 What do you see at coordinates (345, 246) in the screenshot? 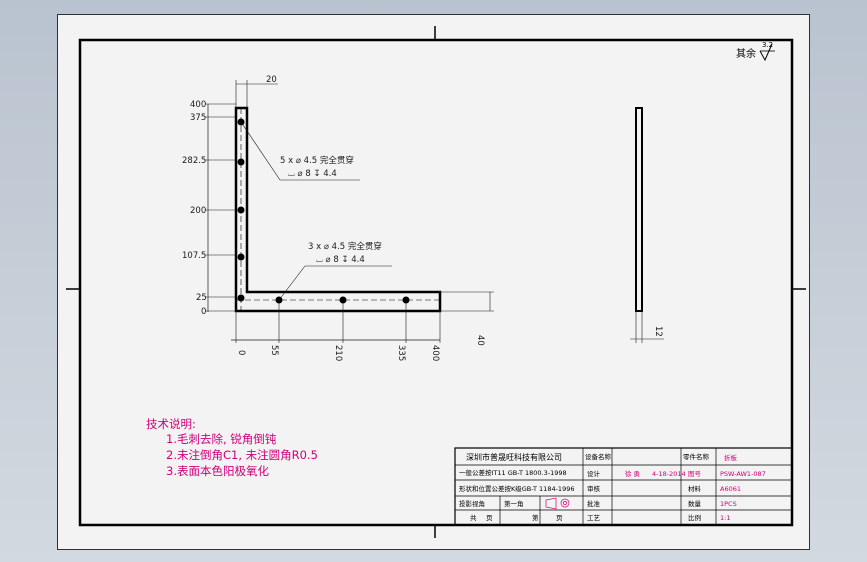
I see `callout-line1: 3 x ⌀ 4.5 完全贯穿` at bounding box center [345, 246].